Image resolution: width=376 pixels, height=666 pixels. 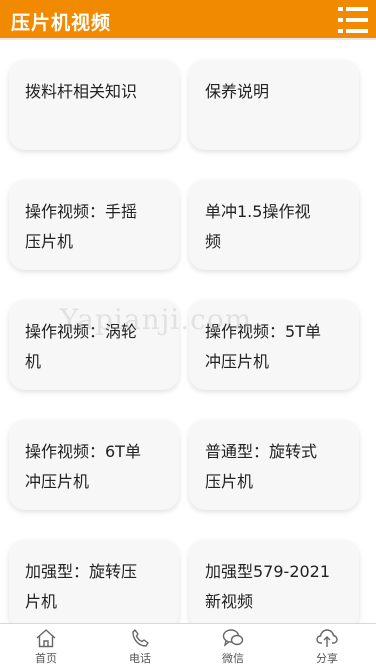 What do you see at coordinates (81, 91) in the screenshot?
I see `card-title-line1: 拨料杆相关知识` at bounding box center [81, 91].